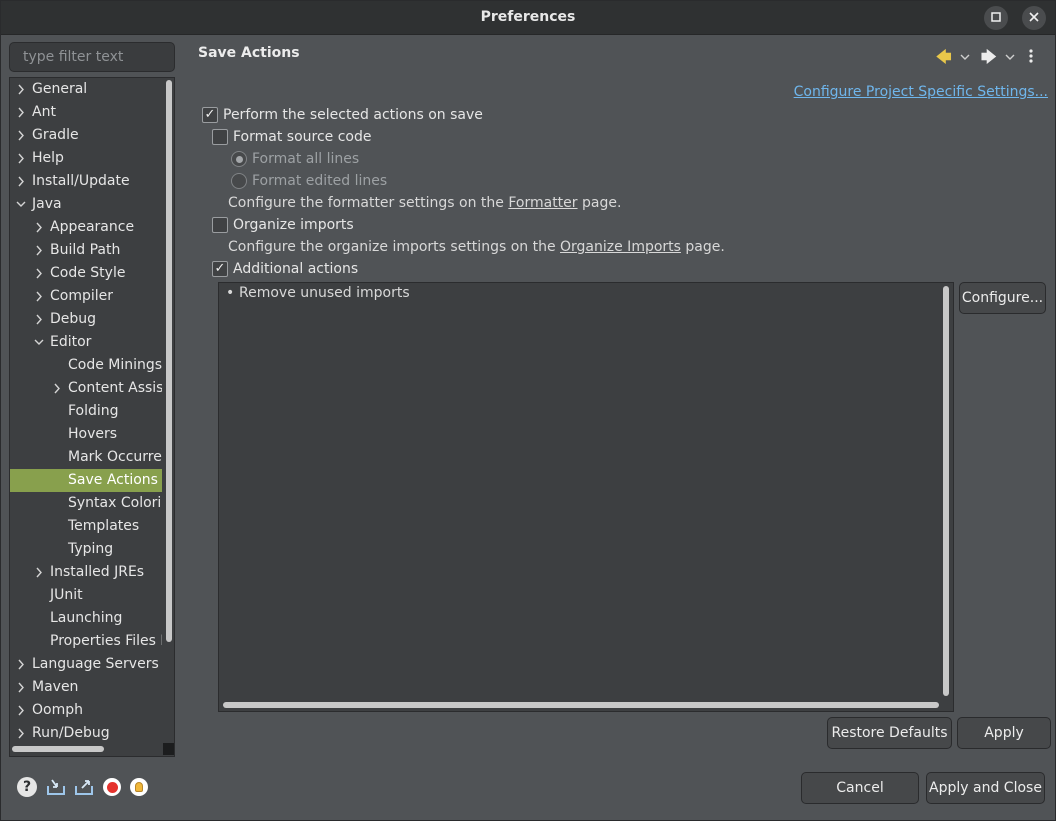 The height and width of the screenshot is (821, 1056). What do you see at coordinates (44, 112) in the screenshot?
I see `tree-item-label: Ant` at bounding box center [44, 112].